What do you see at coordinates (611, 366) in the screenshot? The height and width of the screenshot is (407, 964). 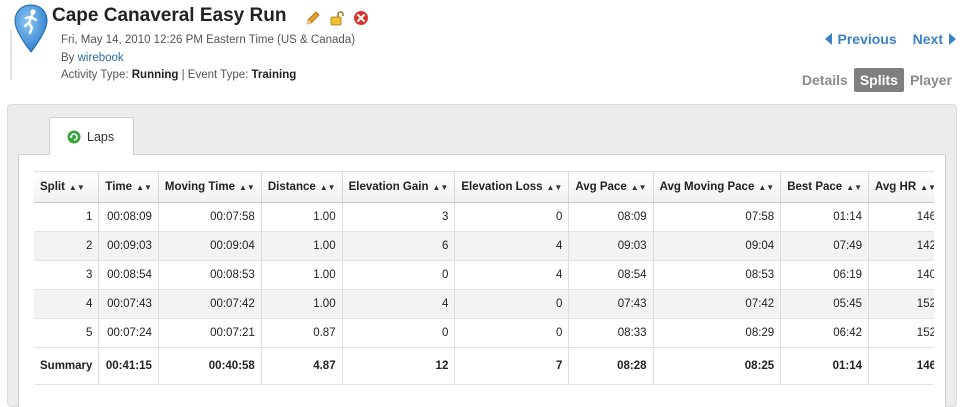 I see `summary-cell: 08:28` at bounding box center [611, 366].